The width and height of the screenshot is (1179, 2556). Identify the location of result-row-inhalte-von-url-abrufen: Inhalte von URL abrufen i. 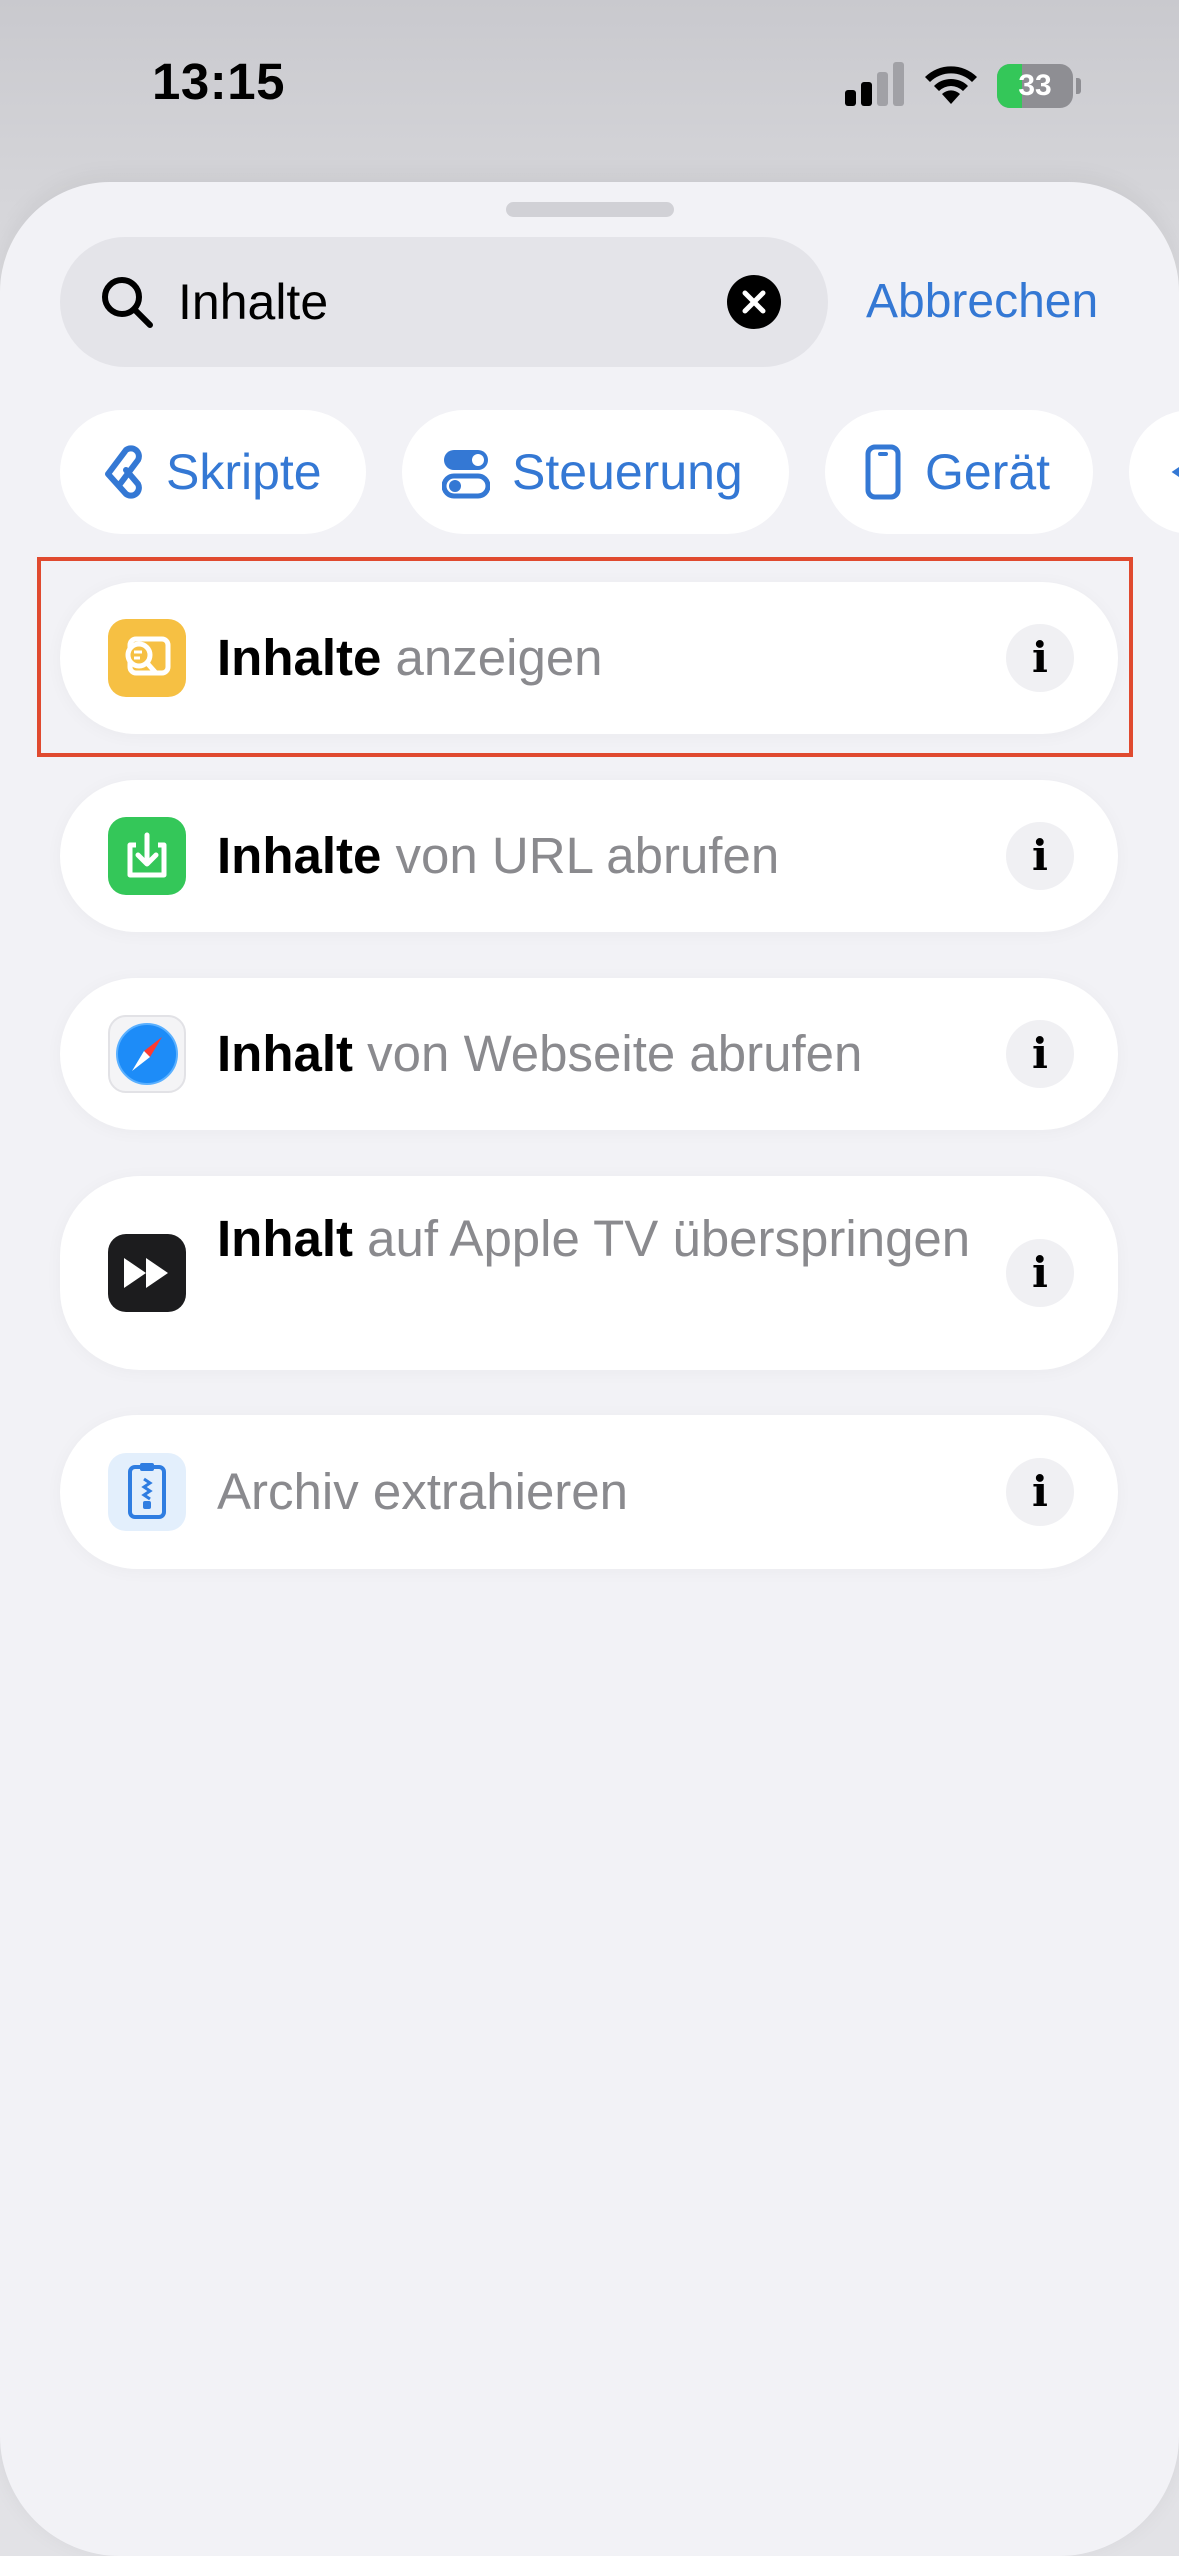
(589, 856).